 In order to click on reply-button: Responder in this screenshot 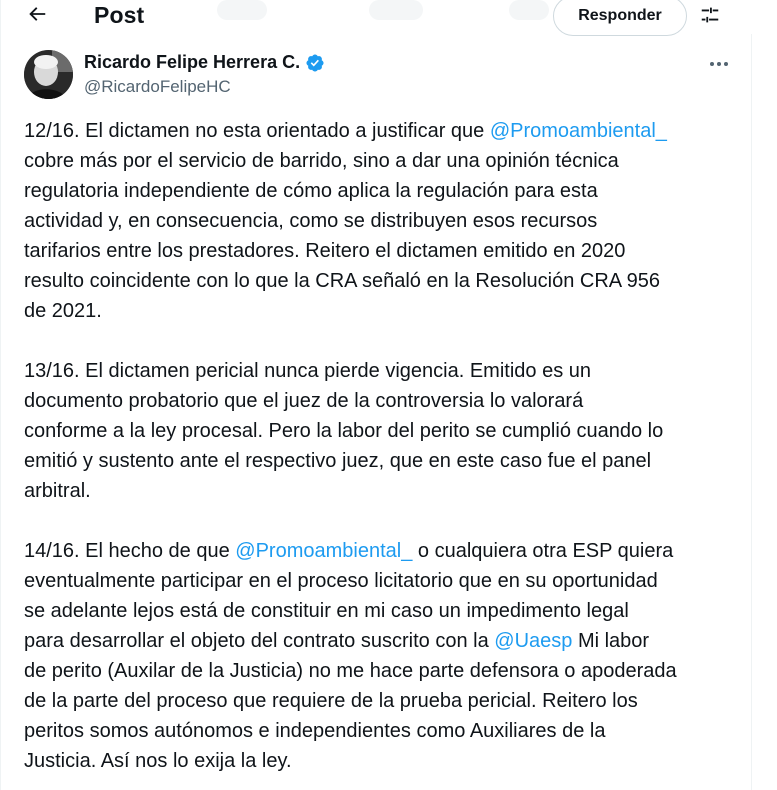, I will do `click(620, 18)`.